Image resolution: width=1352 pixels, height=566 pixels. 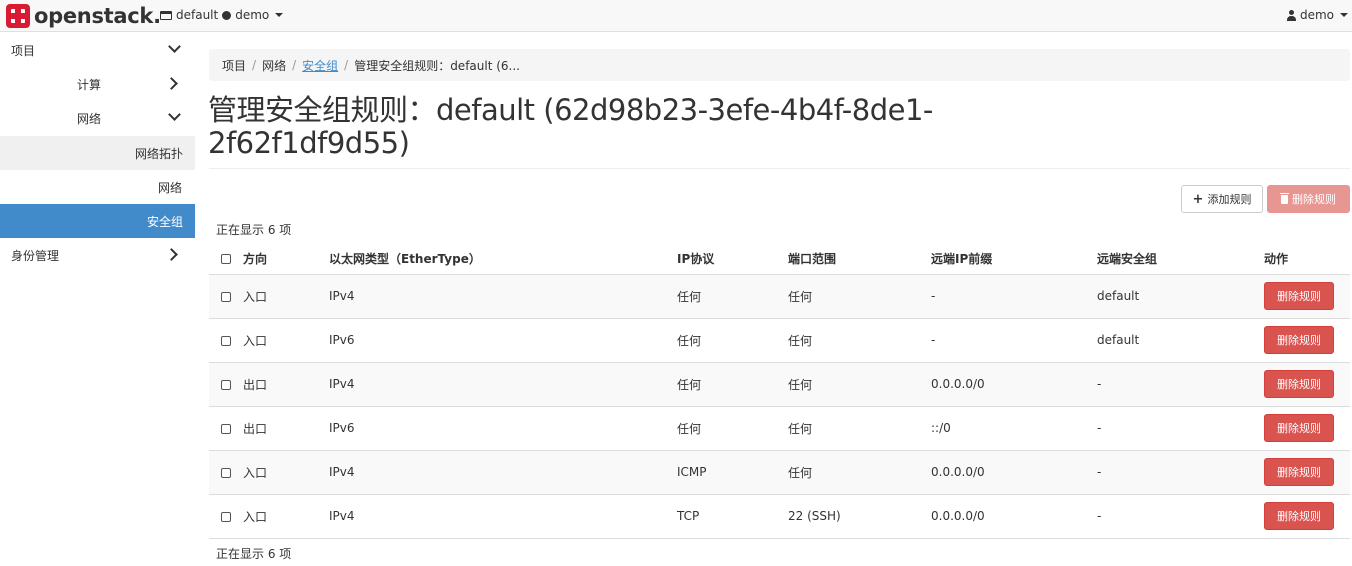 What do you see at coordinates (1291, 15) in the screenshot?
I see `user-icon` at bounding box center [1291, 15].